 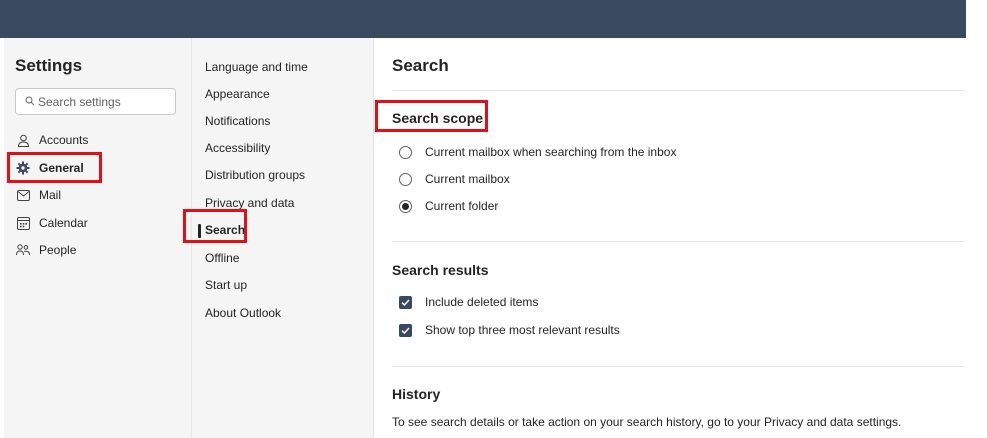 What do you see at coordinates (285, 67) in the screenshot?
I see `subnav-item-language-and-time: Language and time` at bounding box center [285, 67].